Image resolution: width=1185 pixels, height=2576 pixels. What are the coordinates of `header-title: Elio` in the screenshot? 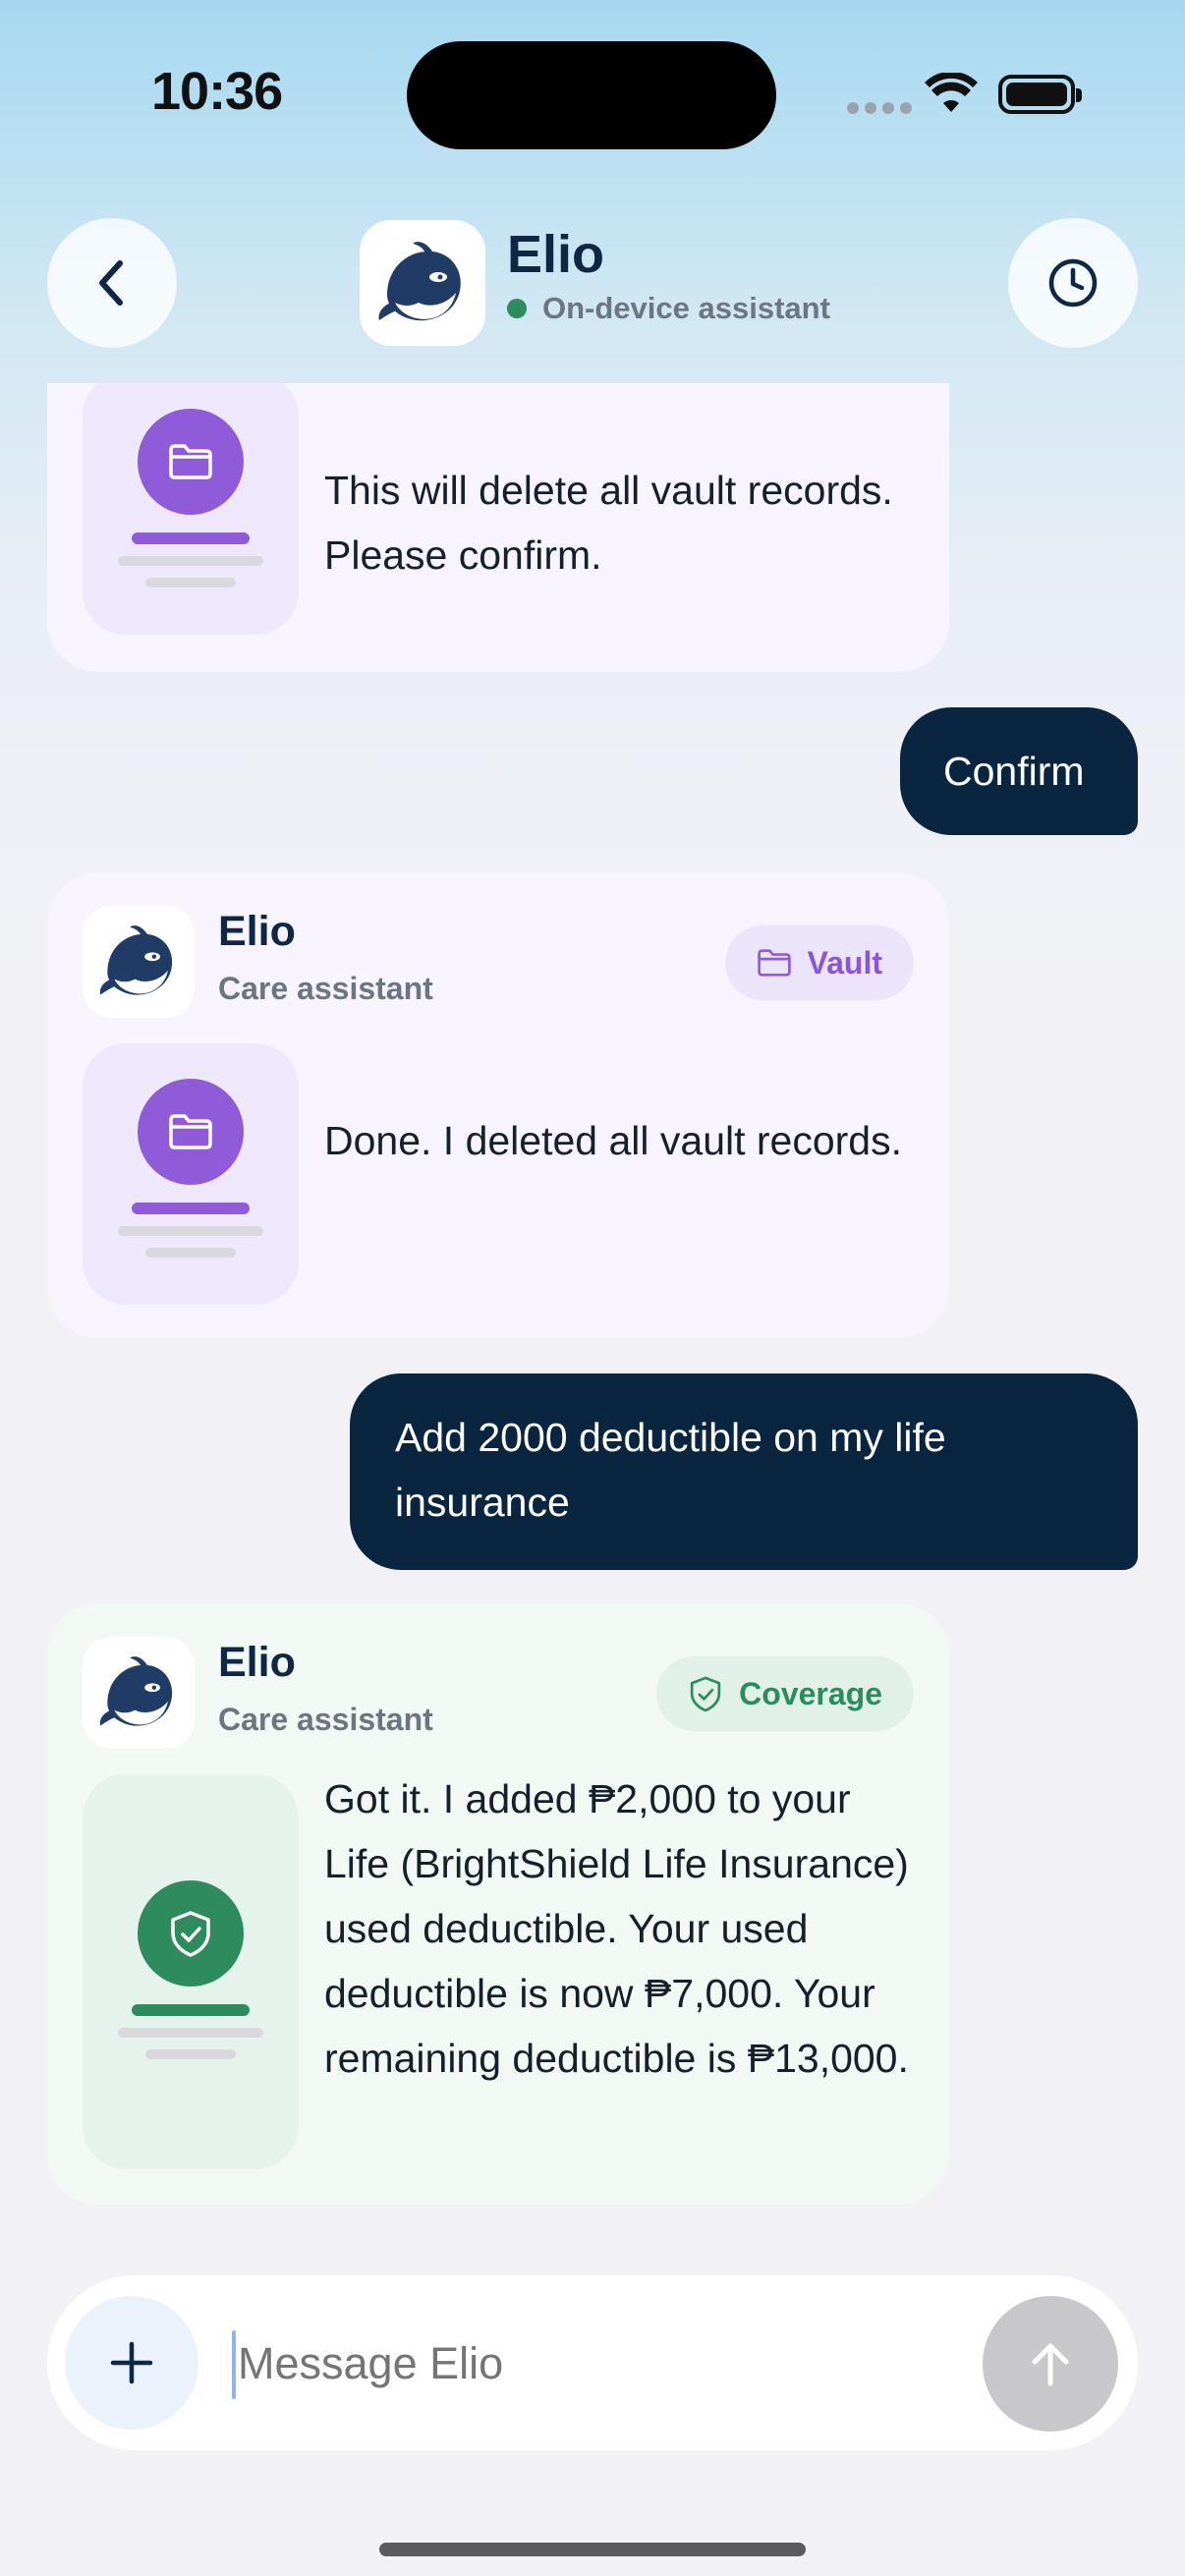 It's located at (556, 254).